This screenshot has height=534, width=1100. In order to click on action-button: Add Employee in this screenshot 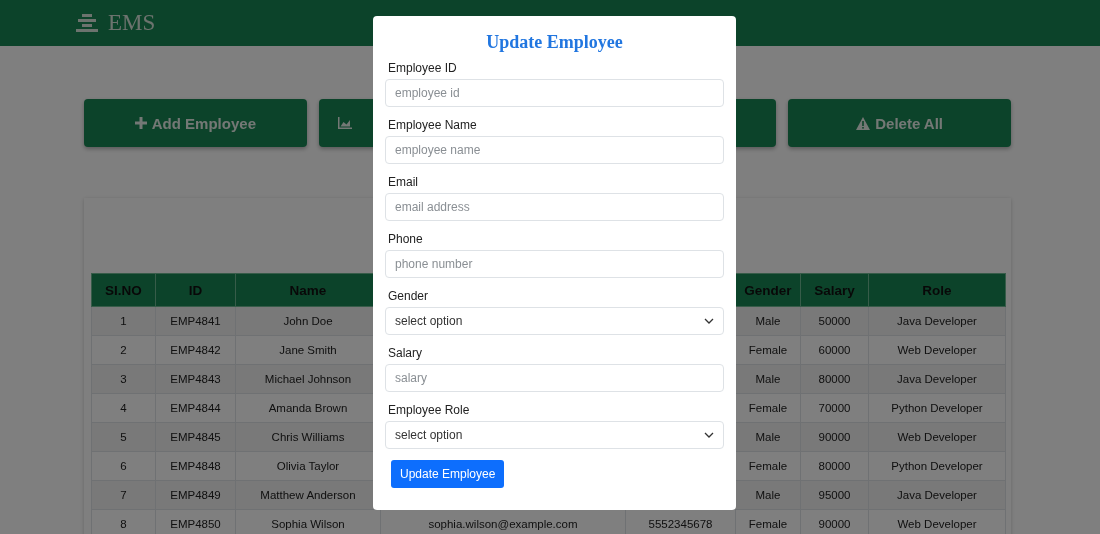, I will do `click(195, 123)`.